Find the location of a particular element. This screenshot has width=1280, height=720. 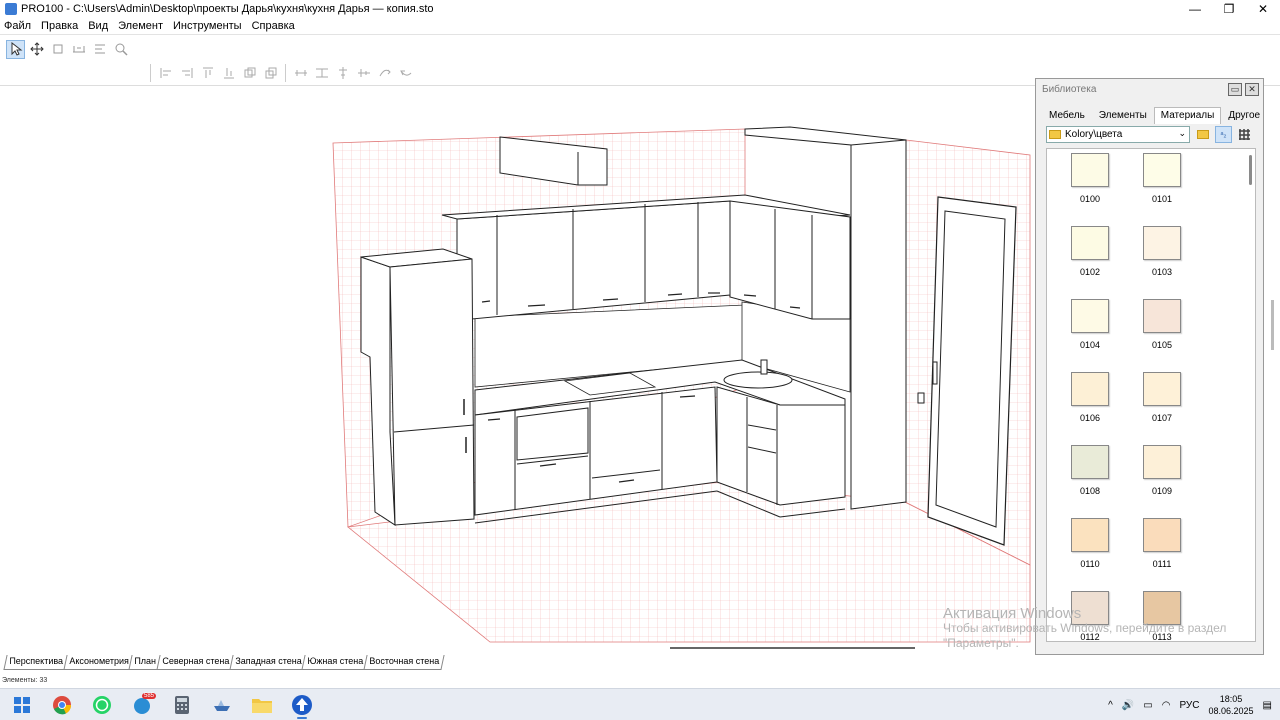

tab-west-wall: Западная стена is located at coordinates (268, 662).